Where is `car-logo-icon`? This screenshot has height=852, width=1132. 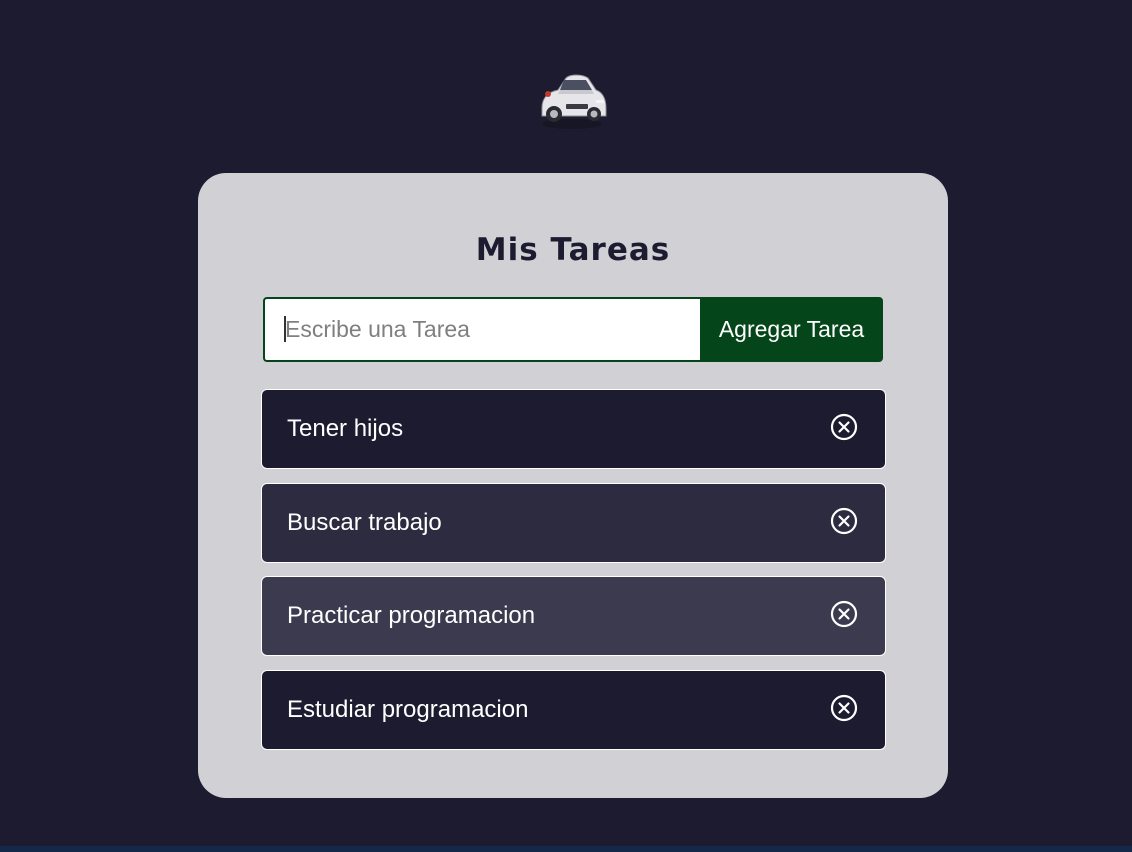 car-logo-icon is located at coordinates (572, 98).